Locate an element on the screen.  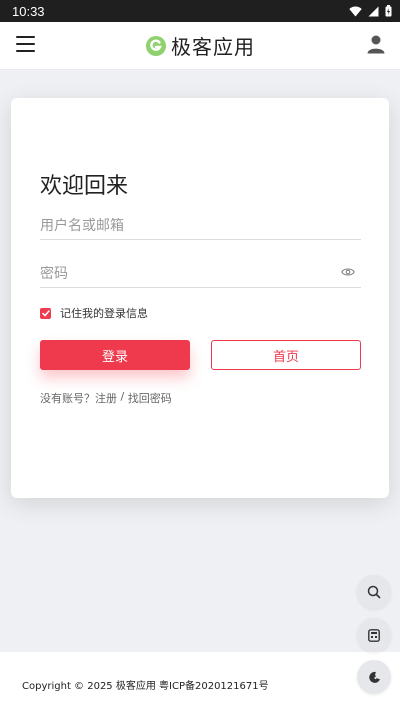
calculator-button is located at coordinates (374, 635).